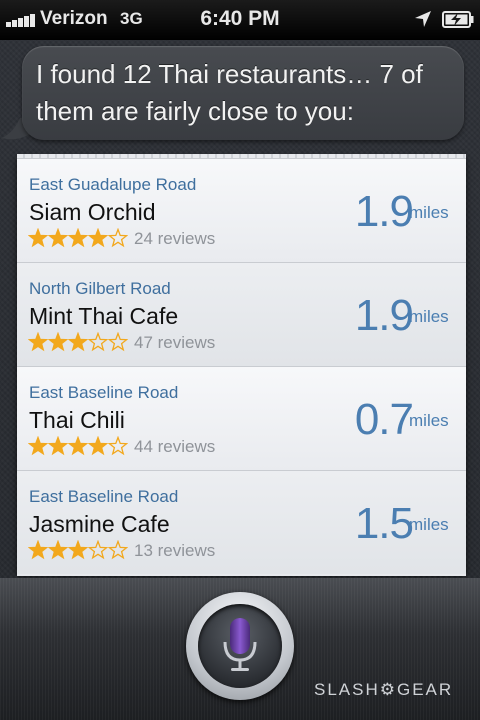 The width and height of the screenshot is (480, 720). I want to click on mic-button-inner, so click(240, 646).